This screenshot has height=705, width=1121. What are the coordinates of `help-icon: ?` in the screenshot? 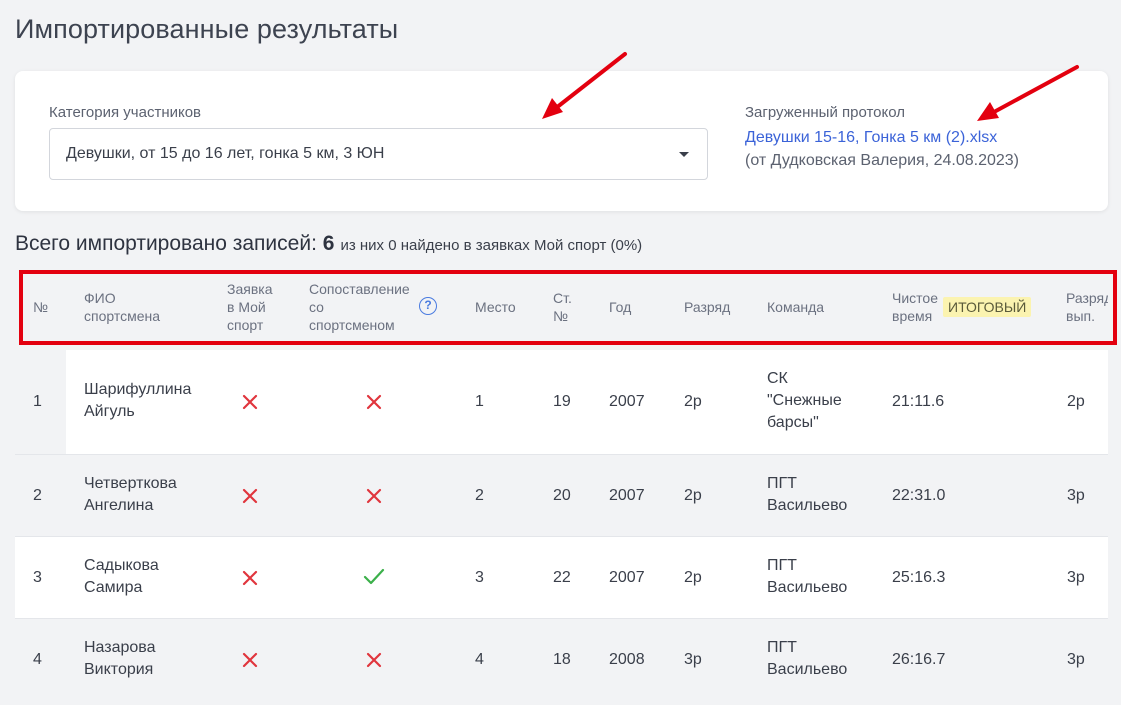 It's located at (428, 306).